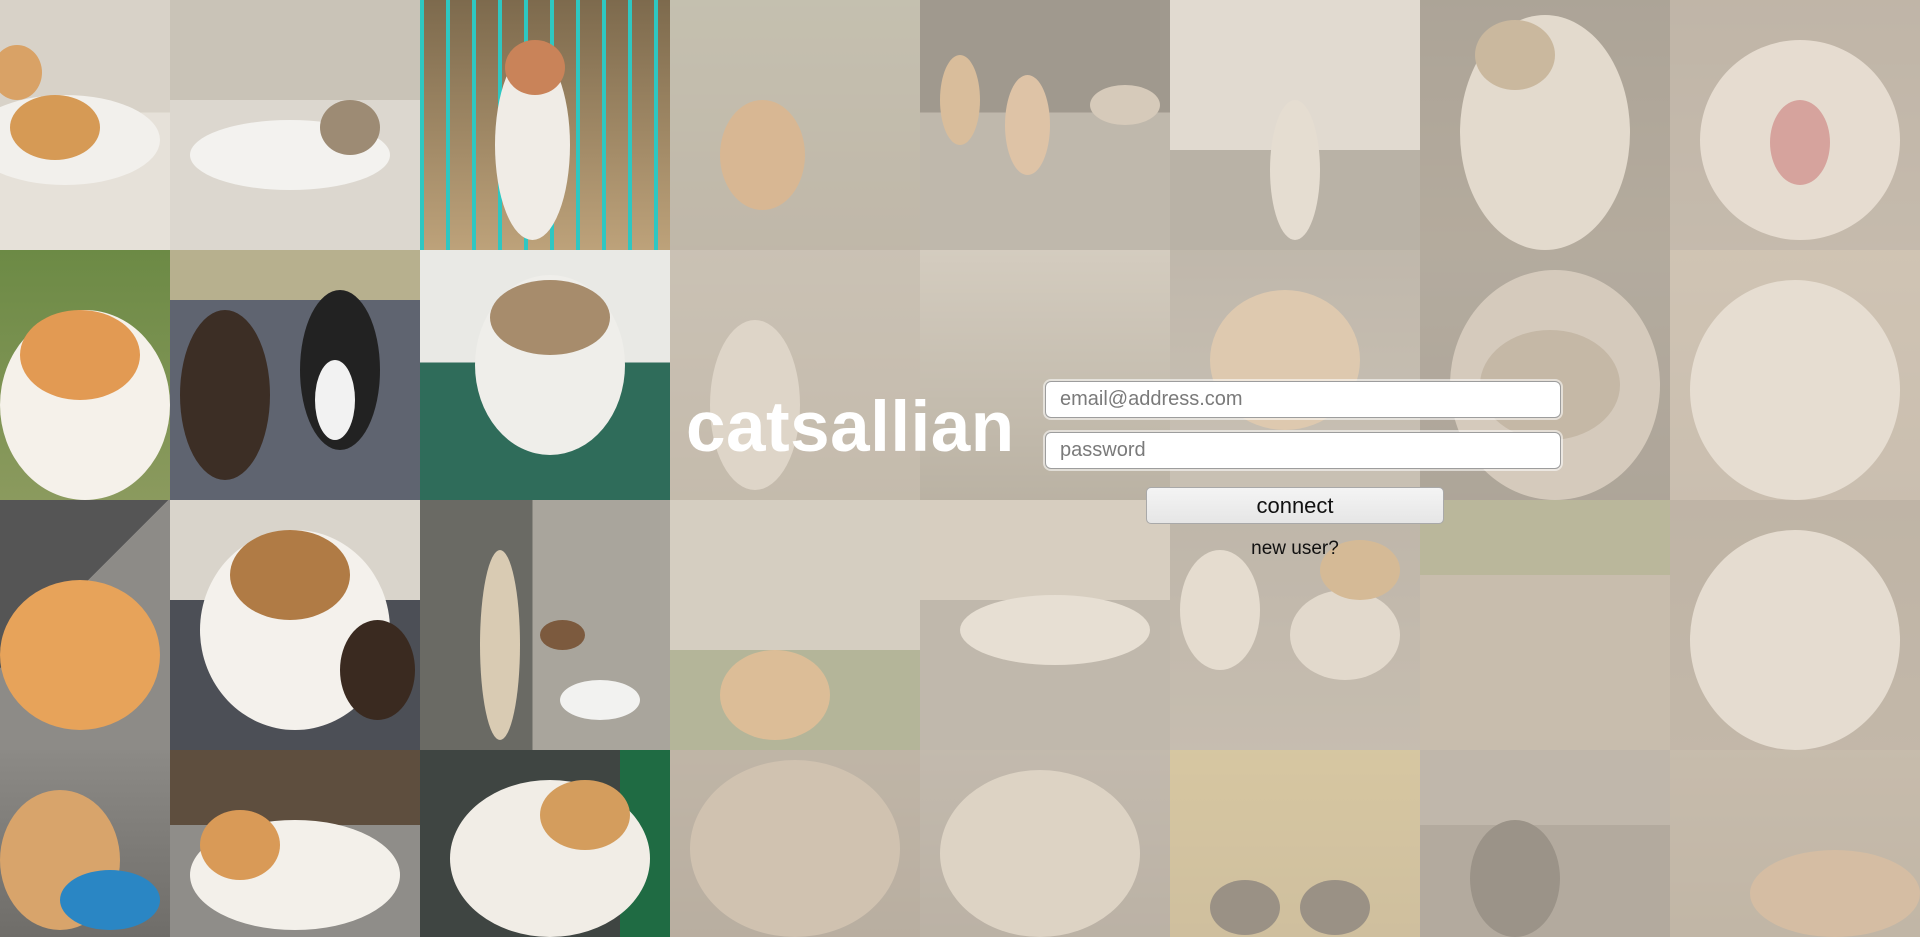  What do you see at coordinates (1303, 399) in the screenshot?
I see `email-field` at bounding box center [1303, 399].